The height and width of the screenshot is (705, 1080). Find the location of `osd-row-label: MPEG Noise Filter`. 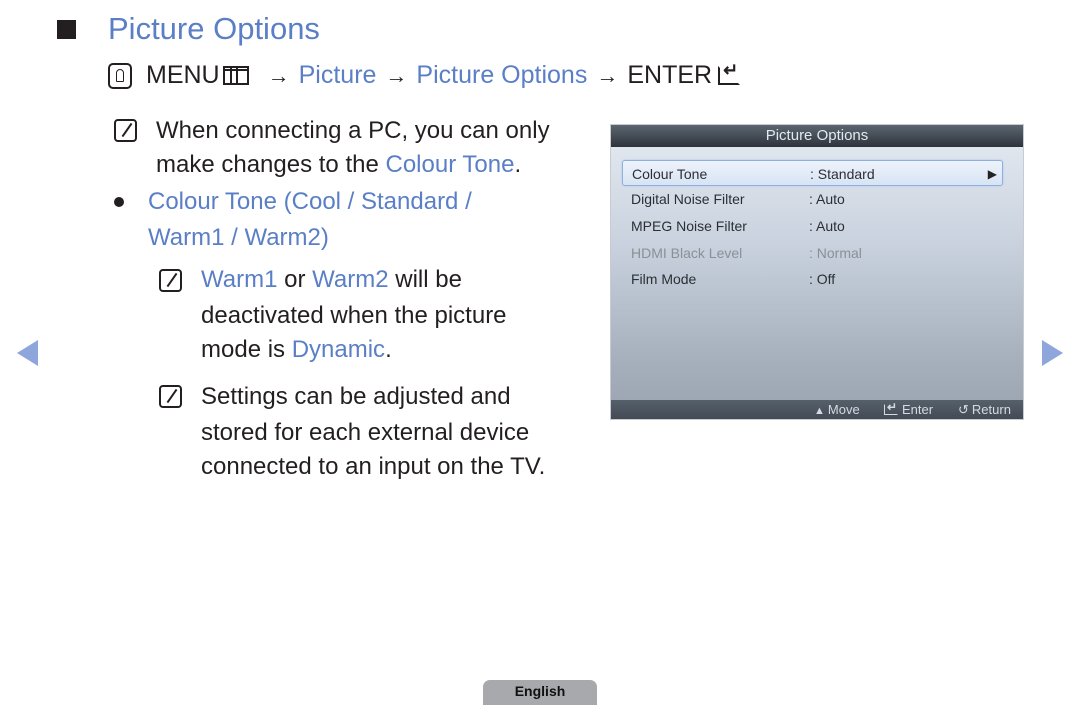

osd-row-label: MPEG Noise Filter is located at coordinates (689, 226).